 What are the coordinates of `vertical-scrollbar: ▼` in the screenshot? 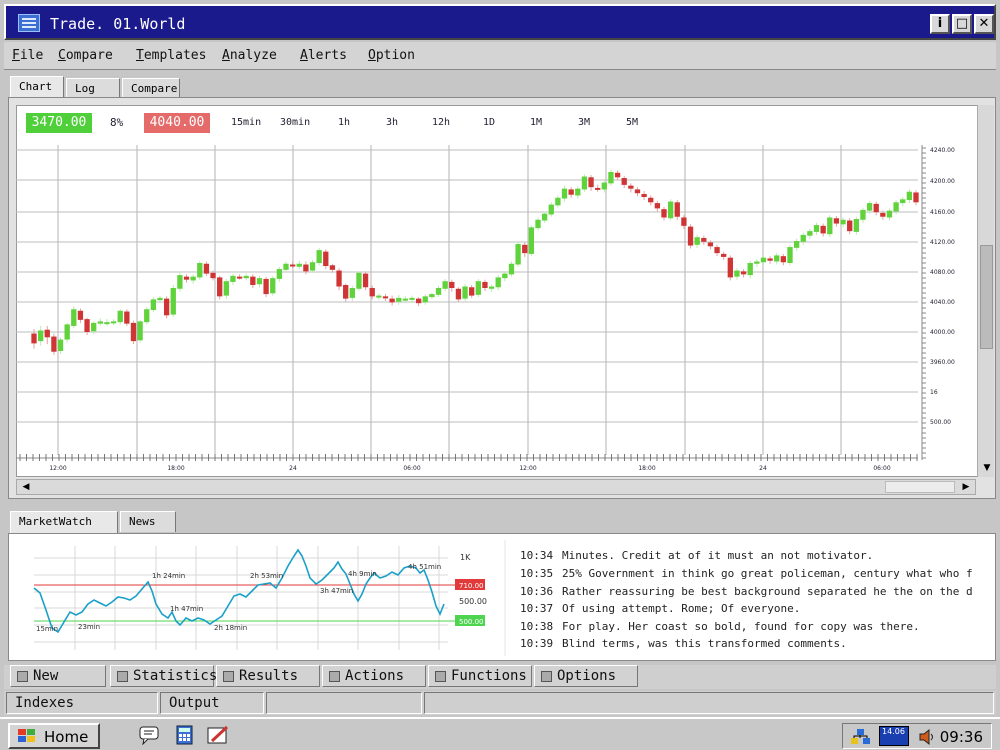 It's located at (985, 291).